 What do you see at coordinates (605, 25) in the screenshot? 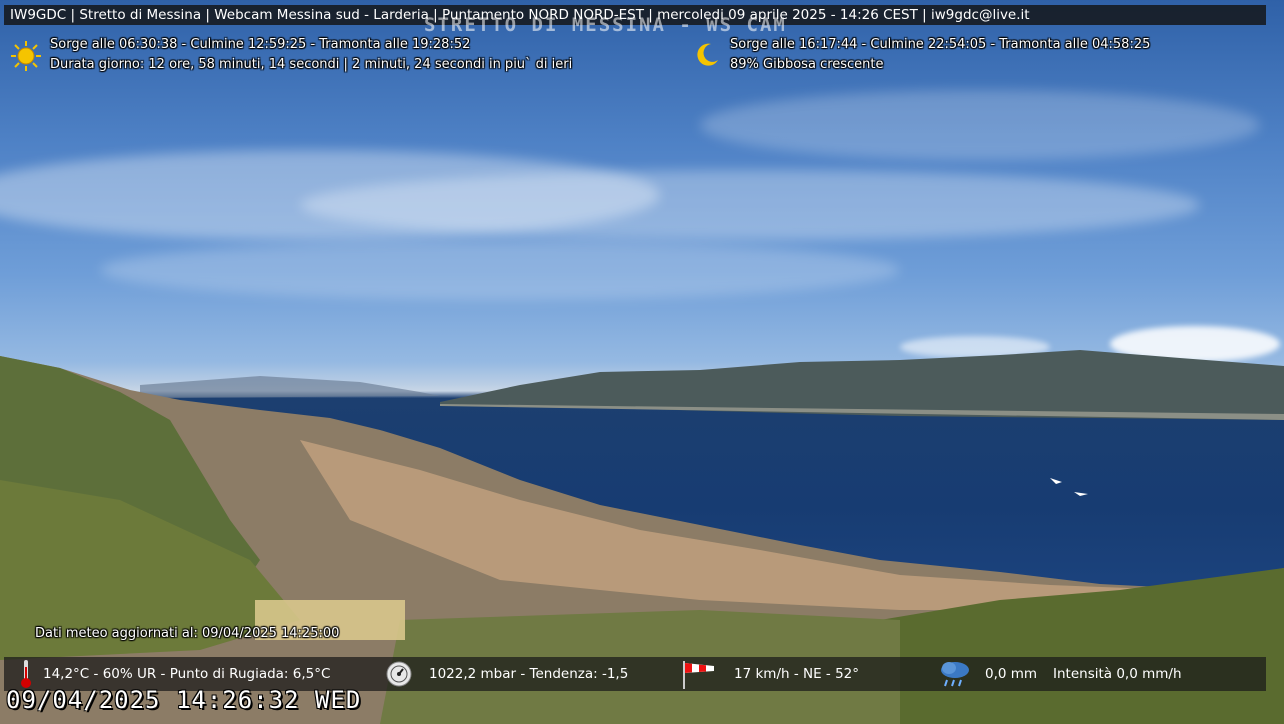
I see `ghost-watermark: STRETTO DI MESSINA - WS CAM` at bounding box center [605, 25].